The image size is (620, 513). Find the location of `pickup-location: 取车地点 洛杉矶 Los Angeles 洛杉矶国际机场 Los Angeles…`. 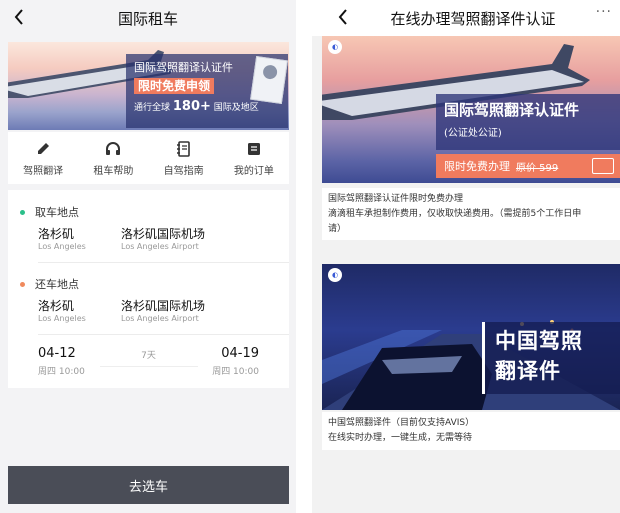

pickup-location: 取车地点 洛杉矶 Los Angeles 洛杉矶国际机场 Los Angeles… is located at coordinates (148, 229).